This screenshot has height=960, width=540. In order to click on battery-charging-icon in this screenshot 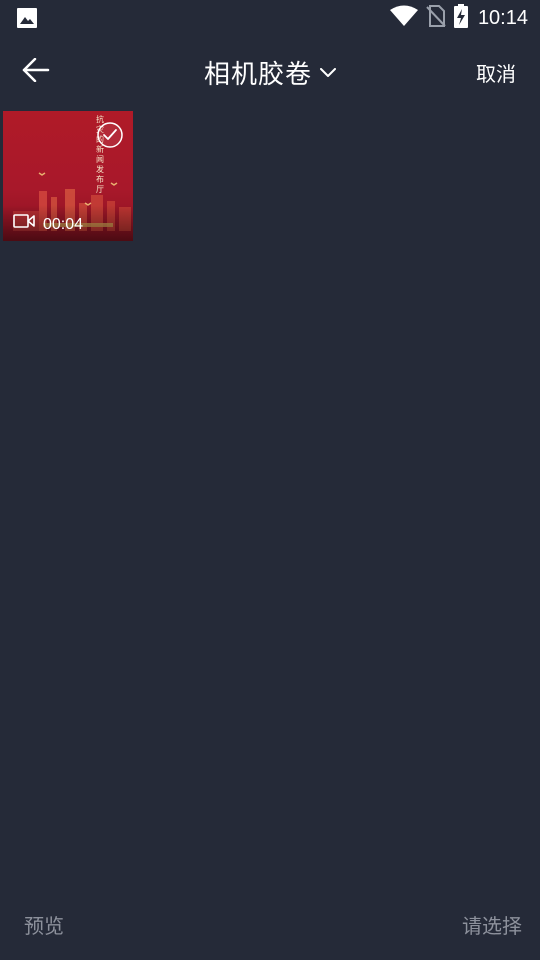, I will do `click(460, 18)`.